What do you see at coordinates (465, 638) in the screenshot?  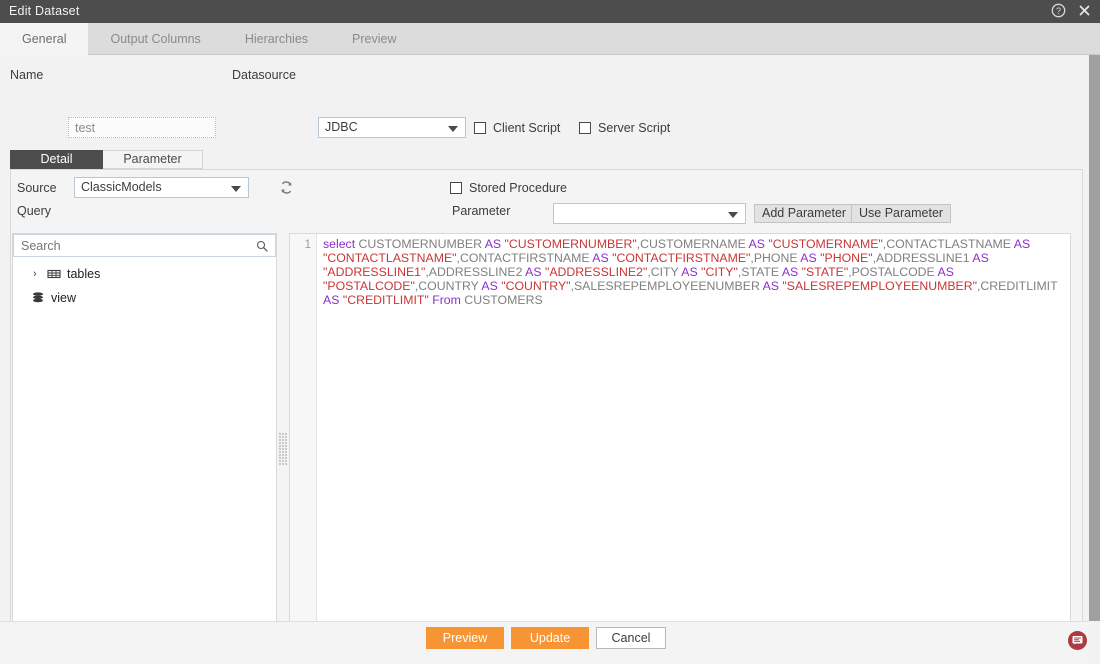 I see `preview-button: Preview` at bounding box center [465, 638].